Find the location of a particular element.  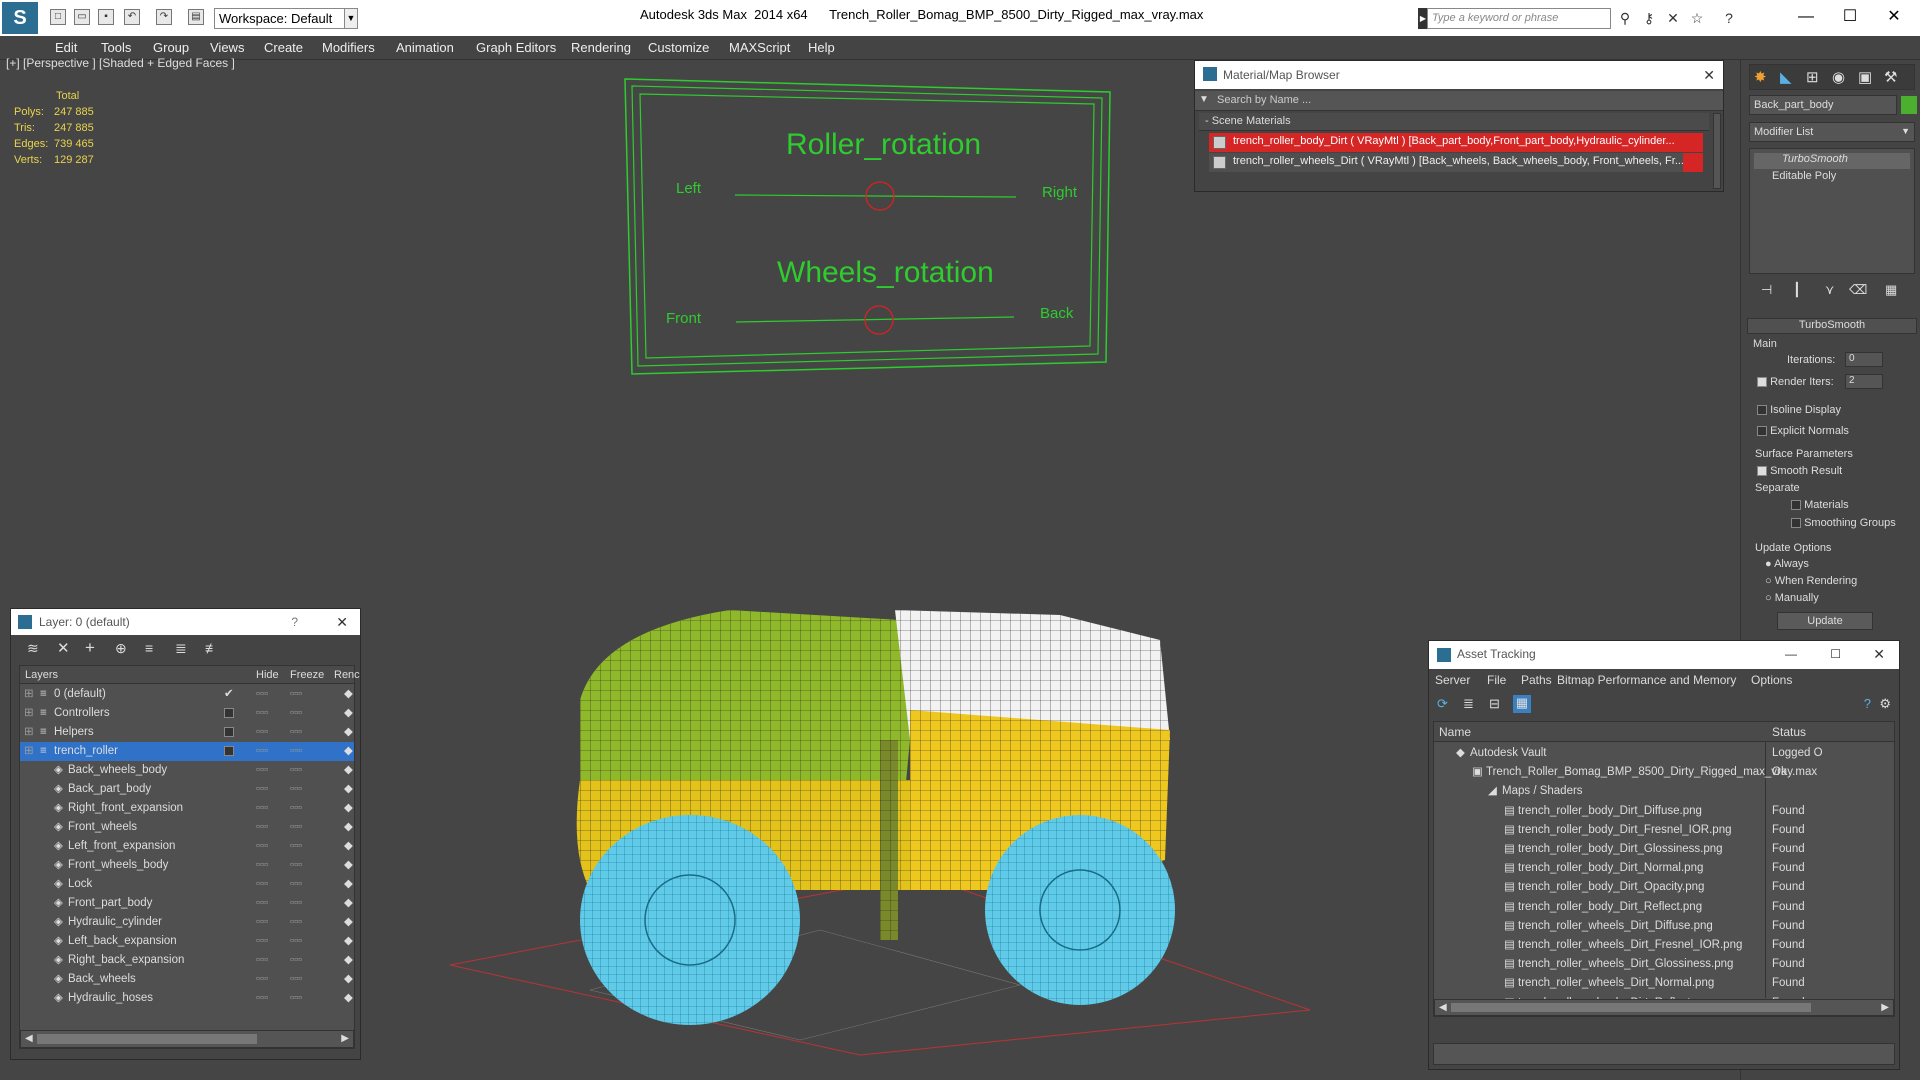

col-status: Status is located at coordinates (1789, 732).